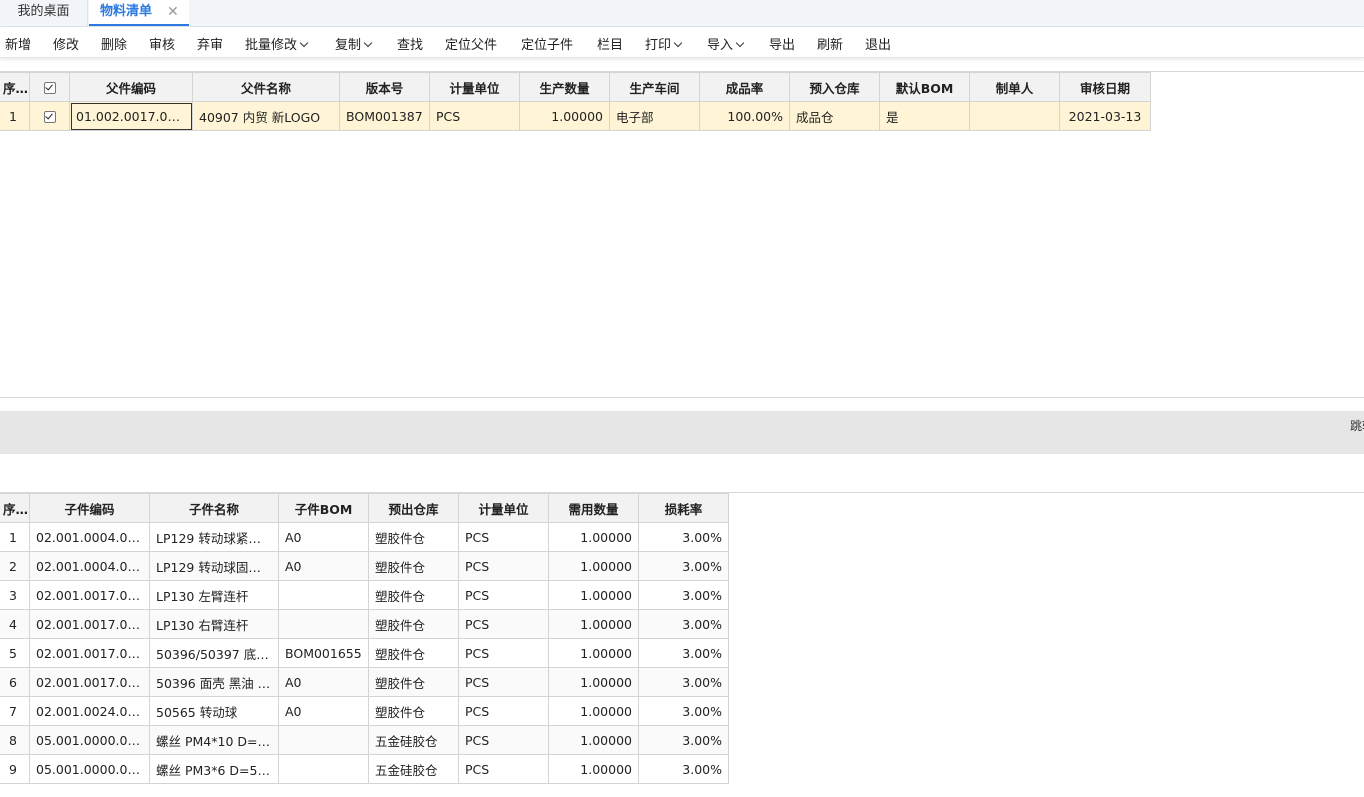  I want to click on audit-button: 审核, so click(162, 43).